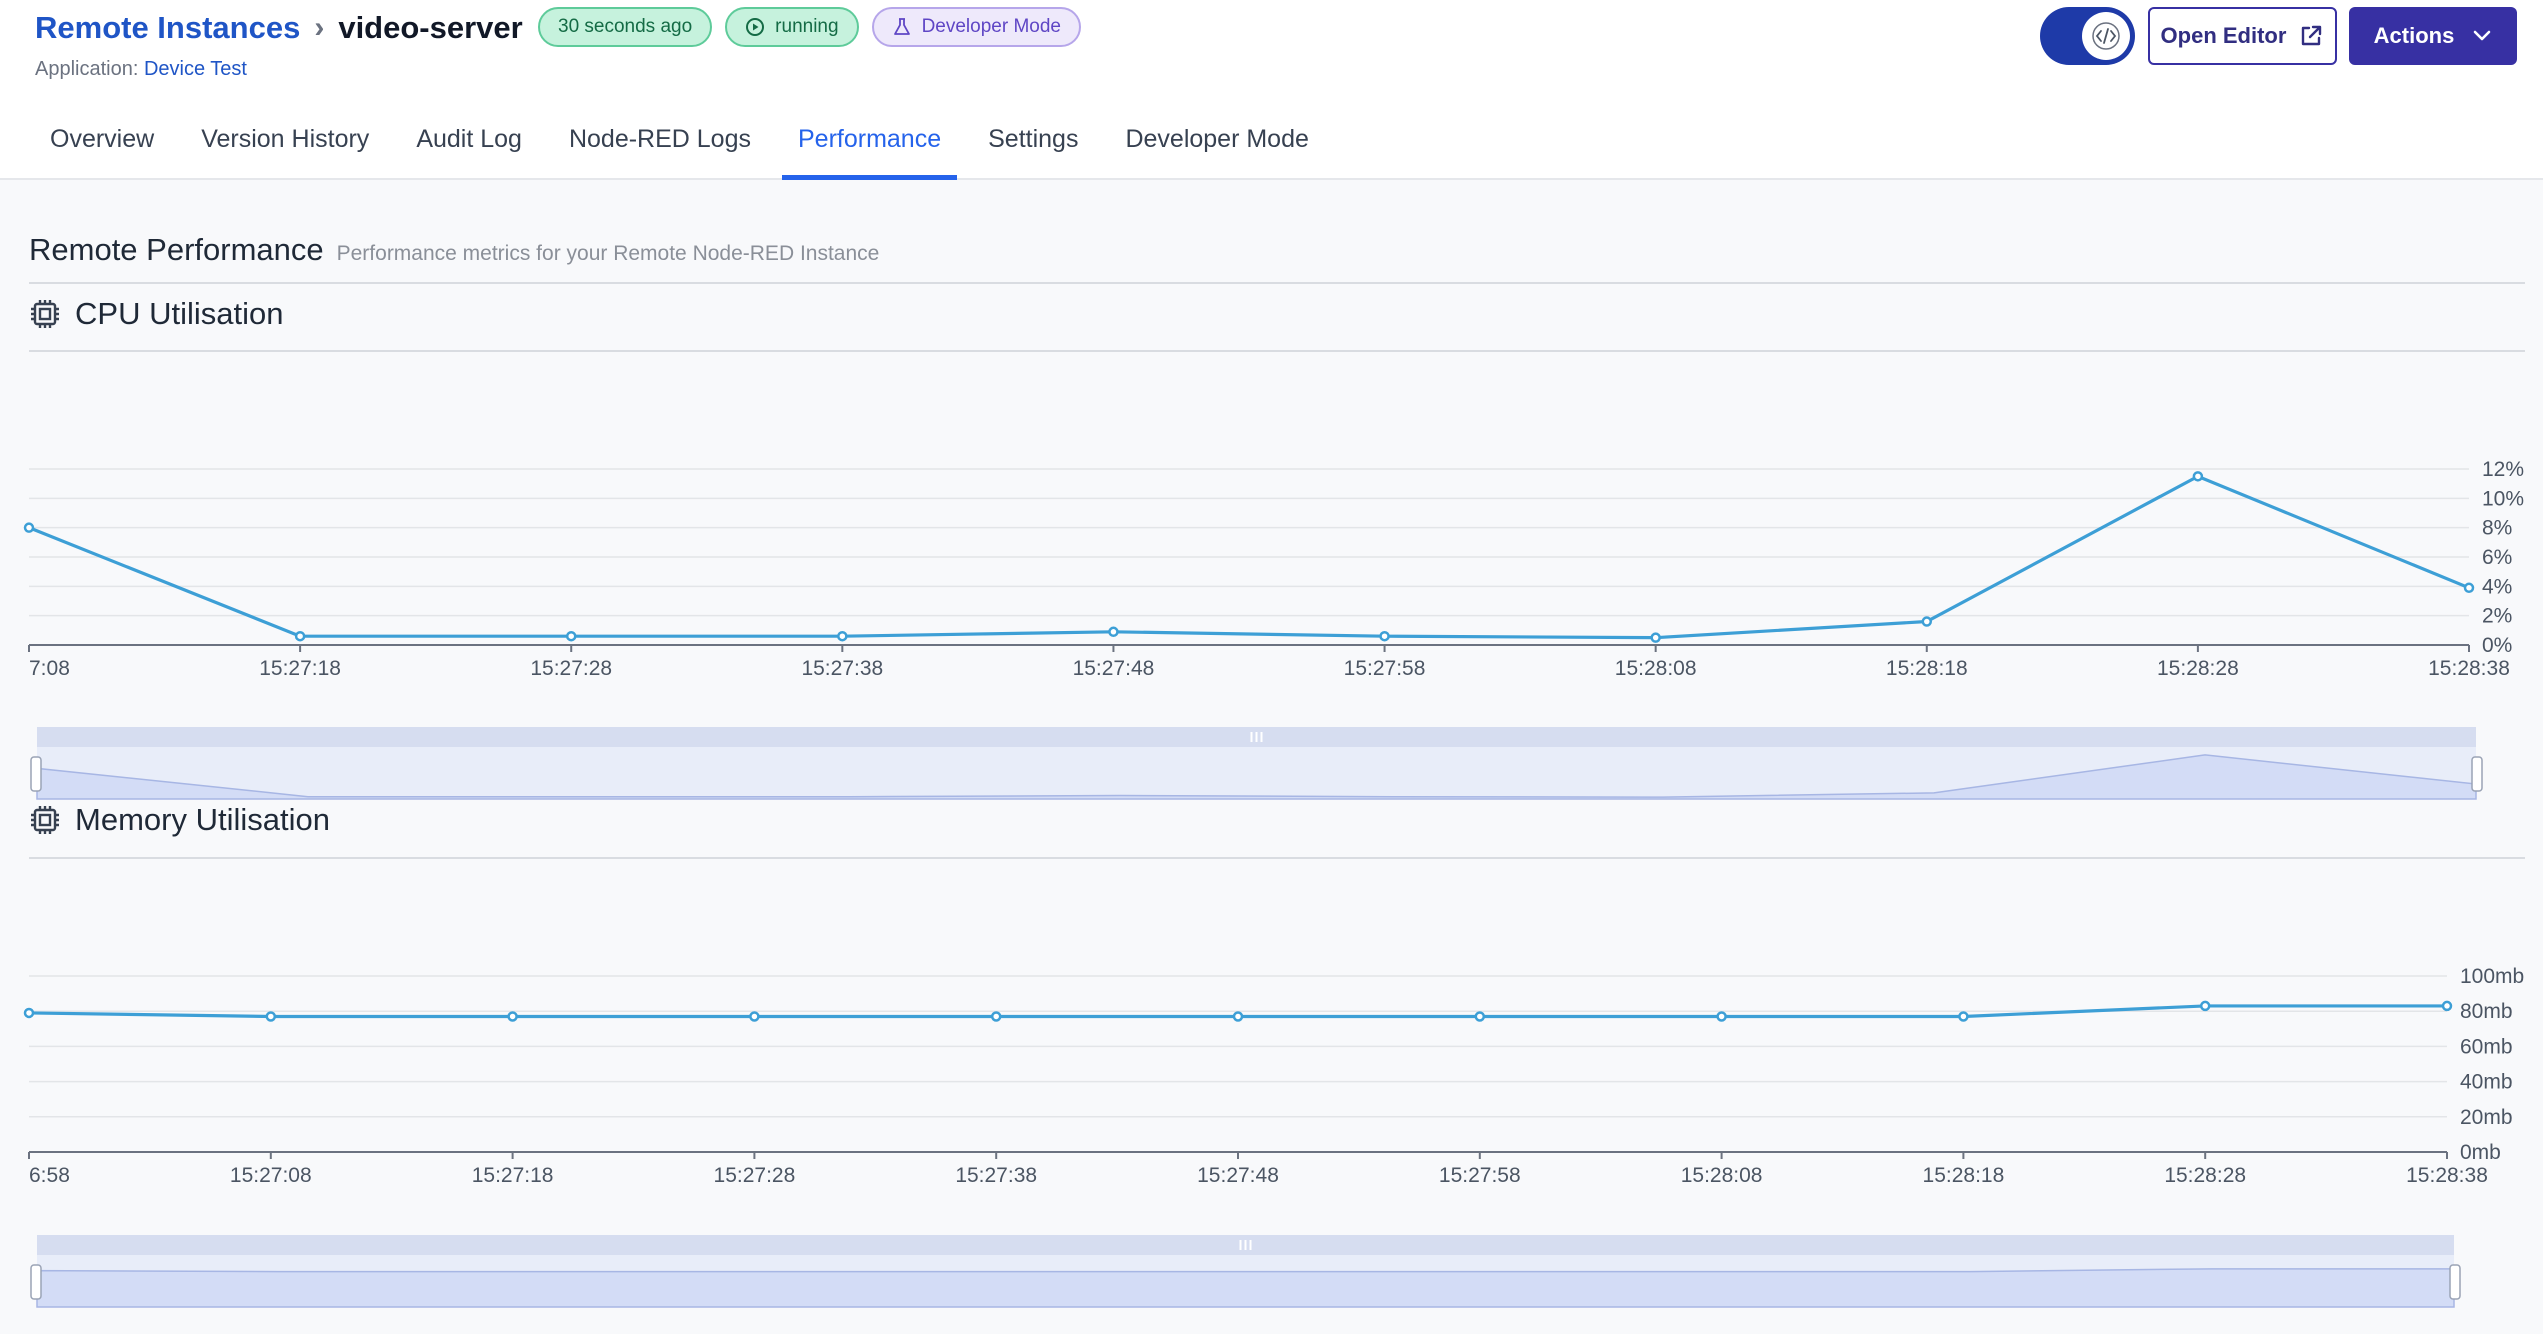  I want to click on developer-mode-label: Developer Mode, so click(991, 26).